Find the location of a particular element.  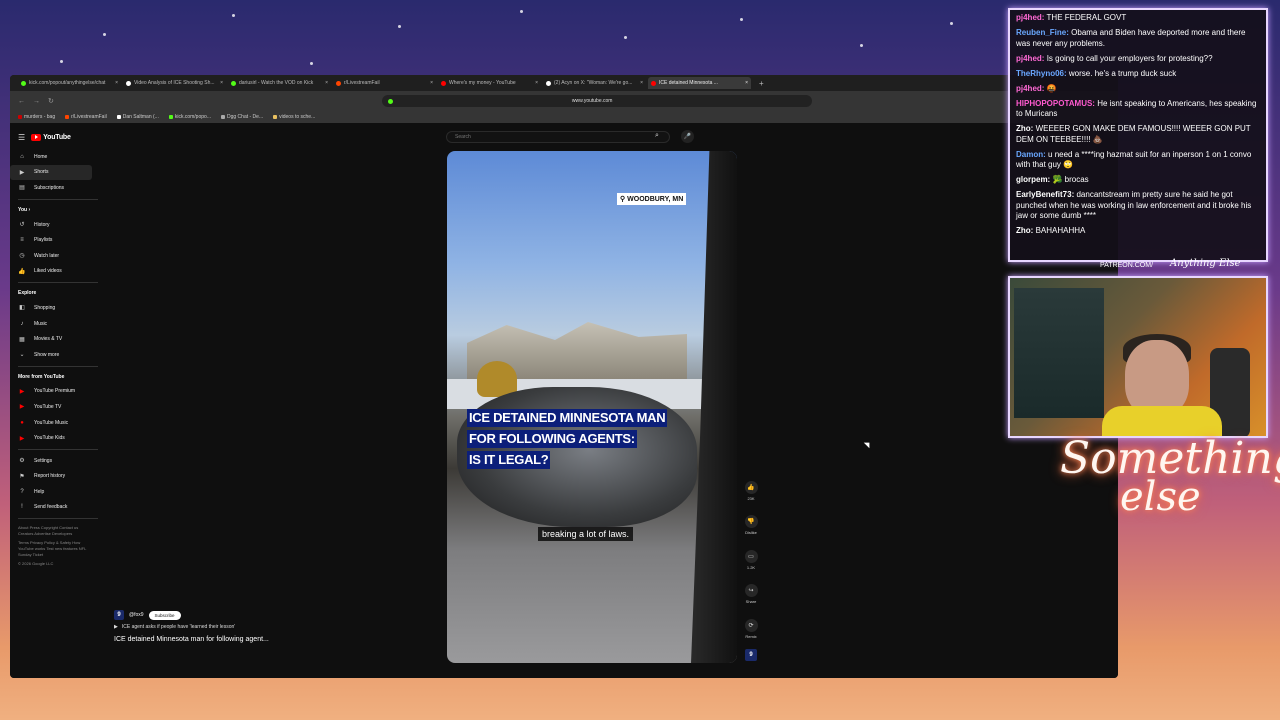

new-tab-button: + is located at coordinates (761, 83).